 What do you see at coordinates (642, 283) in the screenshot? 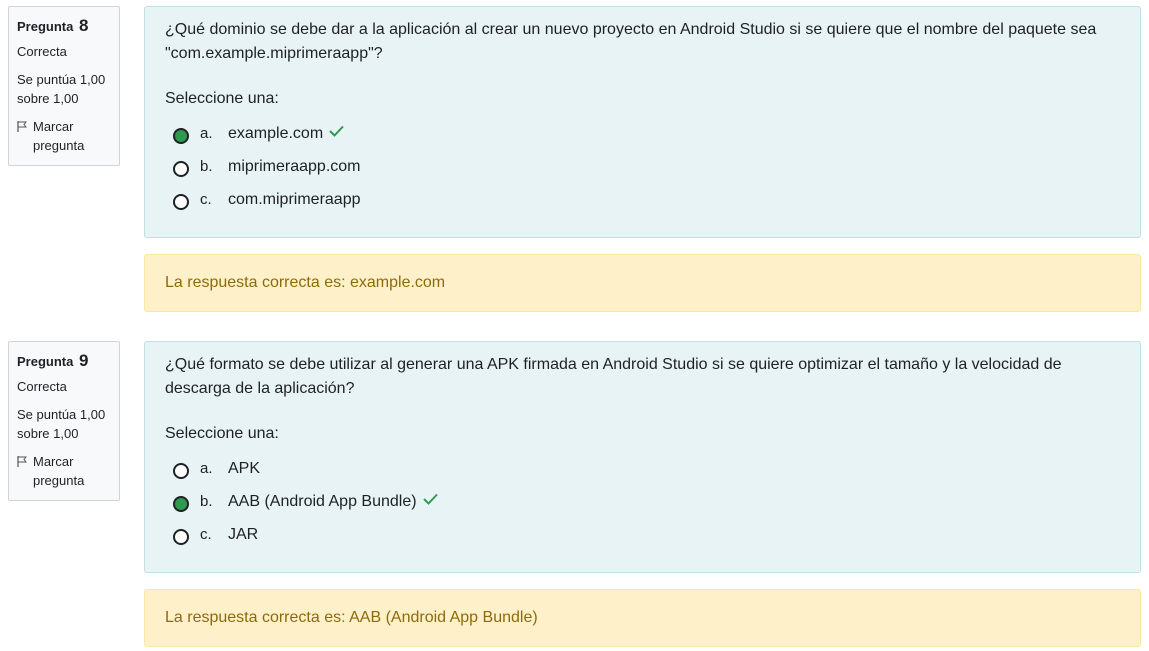
I see `correct-answer-feedback: La respuesta correcta es: example.com` at bounding box center [642, 283].